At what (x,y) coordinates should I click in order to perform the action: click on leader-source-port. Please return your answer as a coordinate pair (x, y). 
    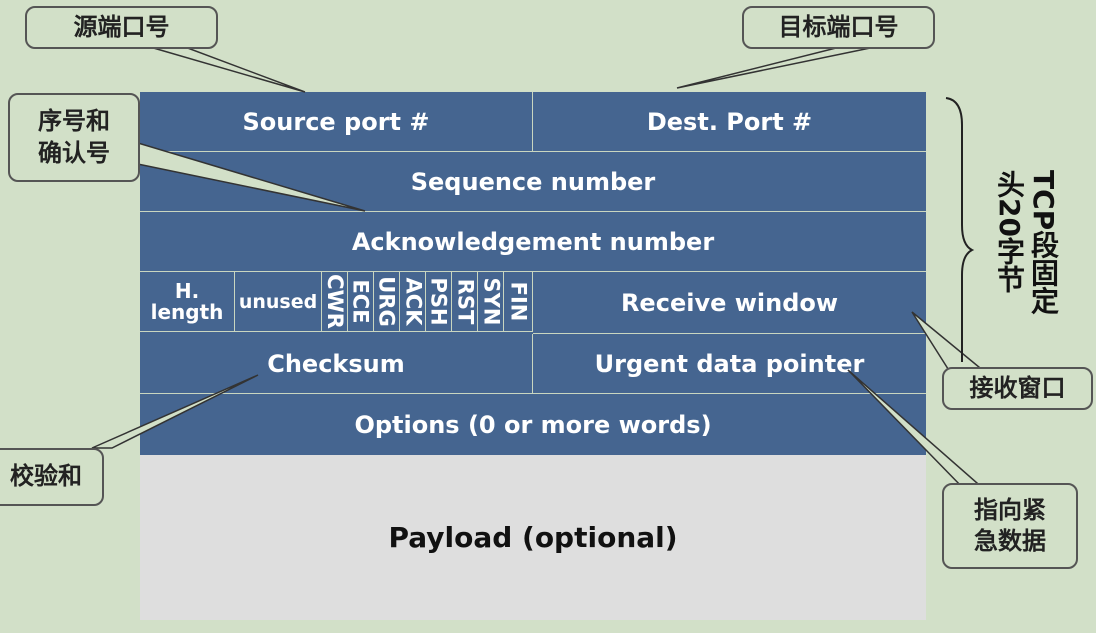
    Looking at the image, I should click on (227, 69).